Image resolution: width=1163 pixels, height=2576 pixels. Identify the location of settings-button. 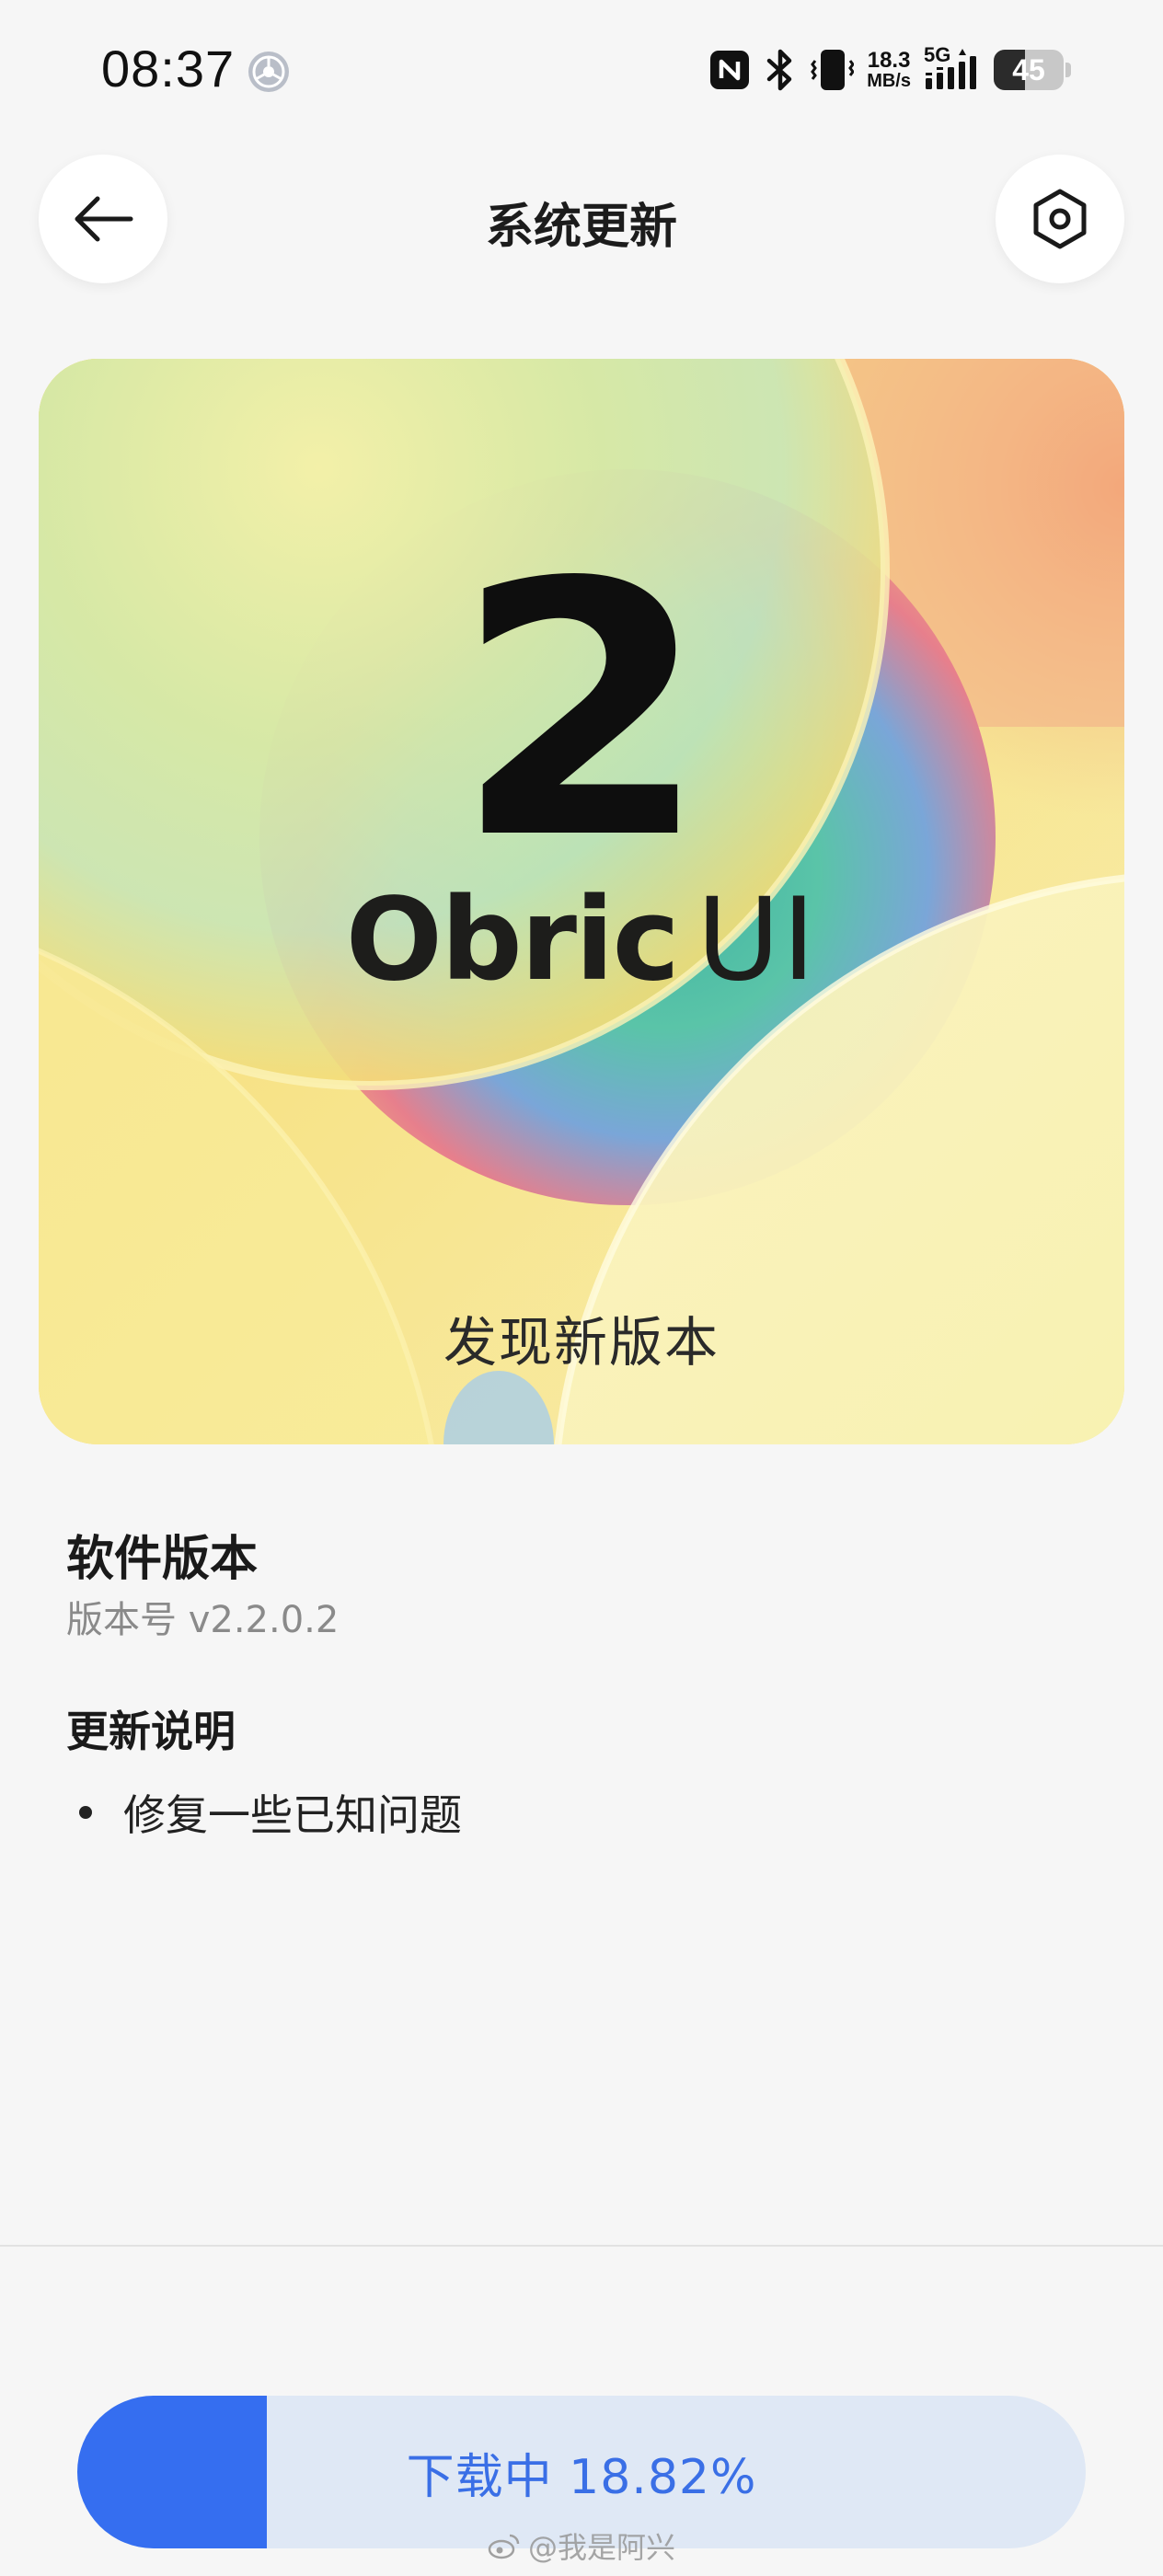
(1060, 219).